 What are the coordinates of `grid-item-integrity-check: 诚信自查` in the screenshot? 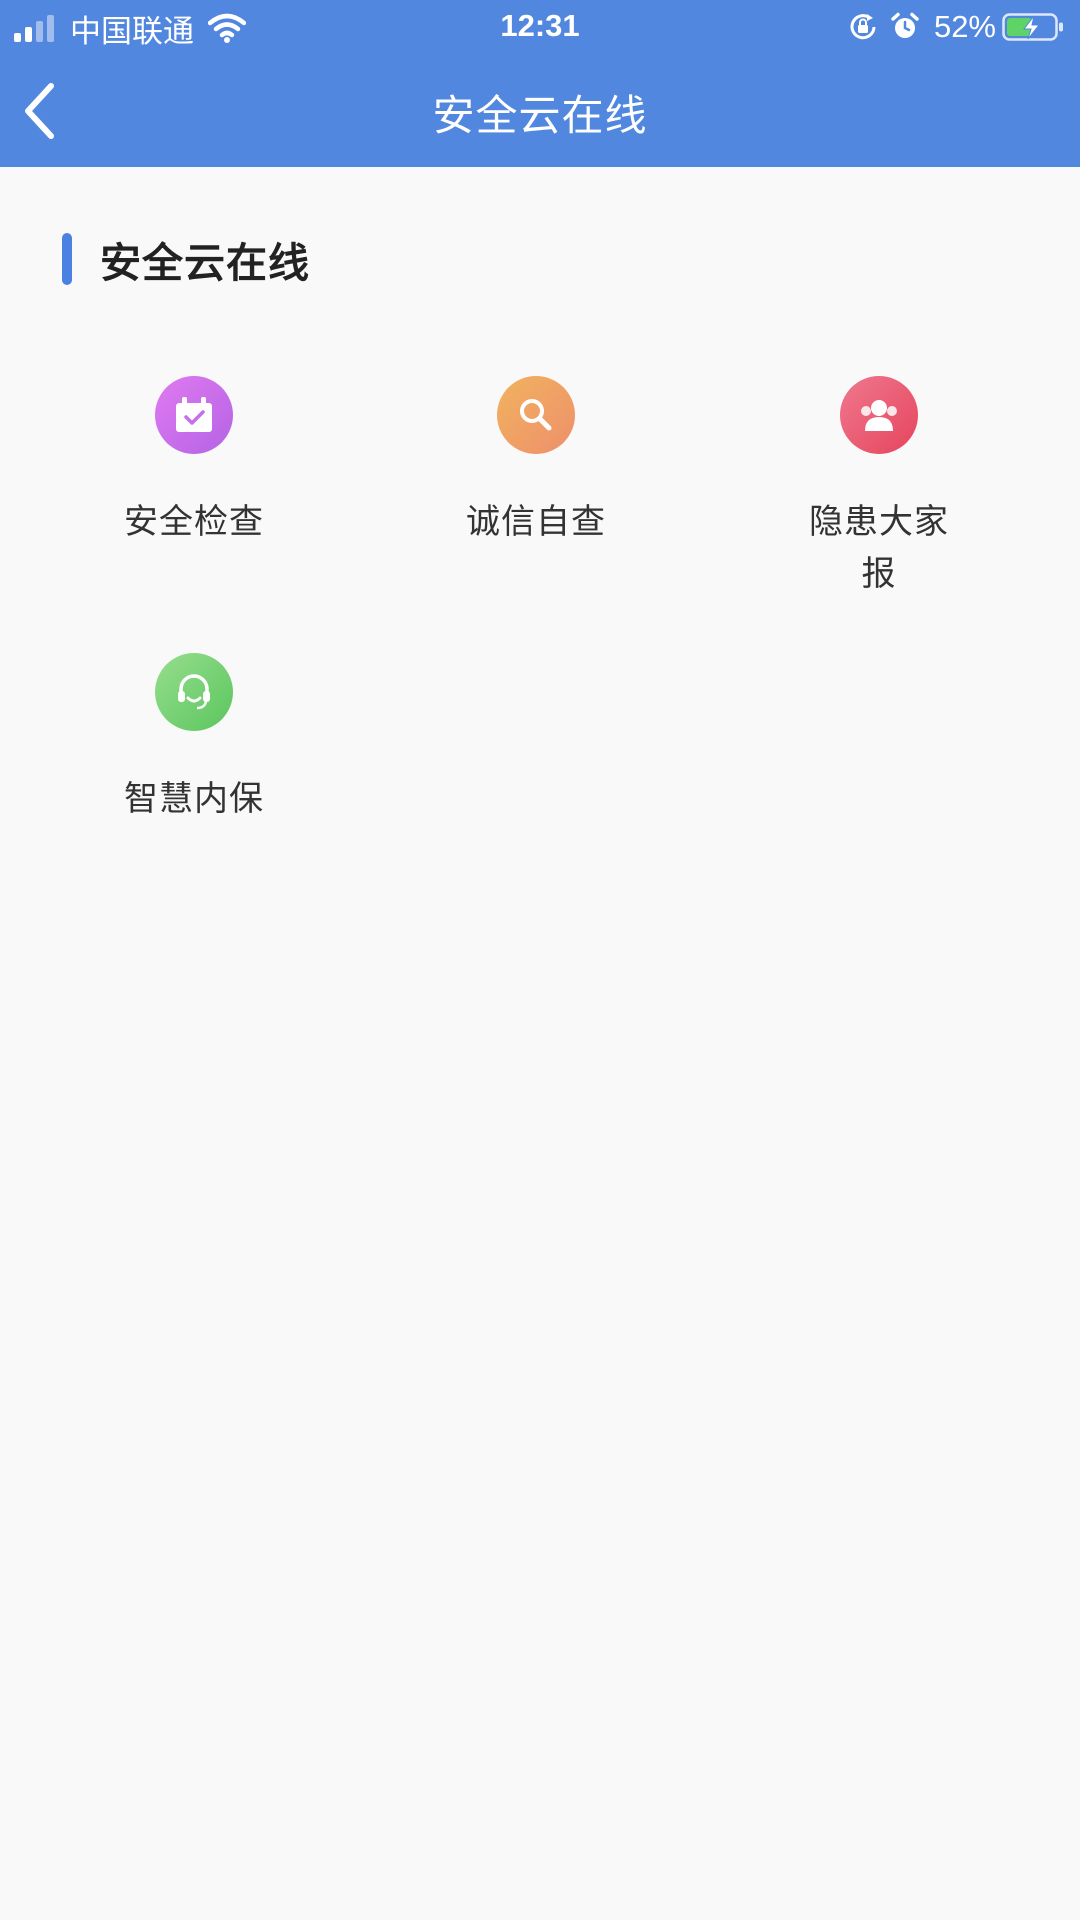 It's located at (536, 462).